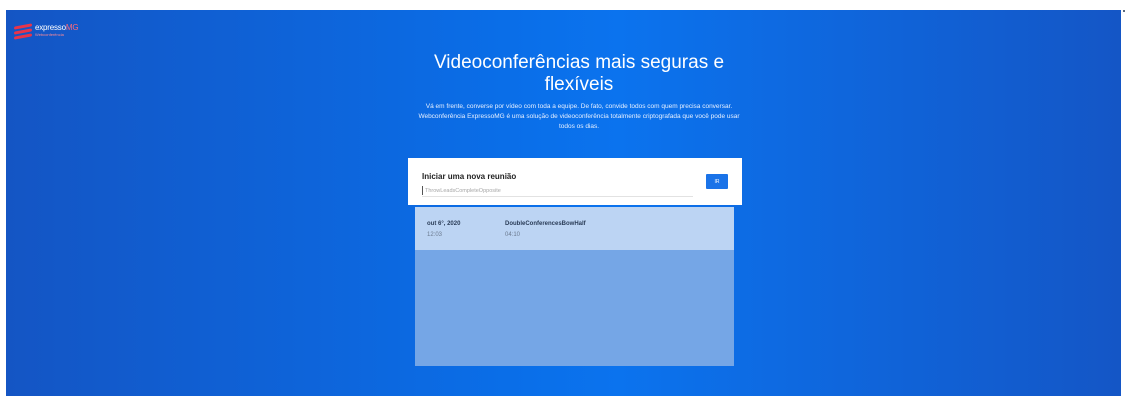 The width and height of the screenshot is (1127, 396). I want to click on new-meeting-card: Iniciar uma nova reunião IR, so click(575, 181).